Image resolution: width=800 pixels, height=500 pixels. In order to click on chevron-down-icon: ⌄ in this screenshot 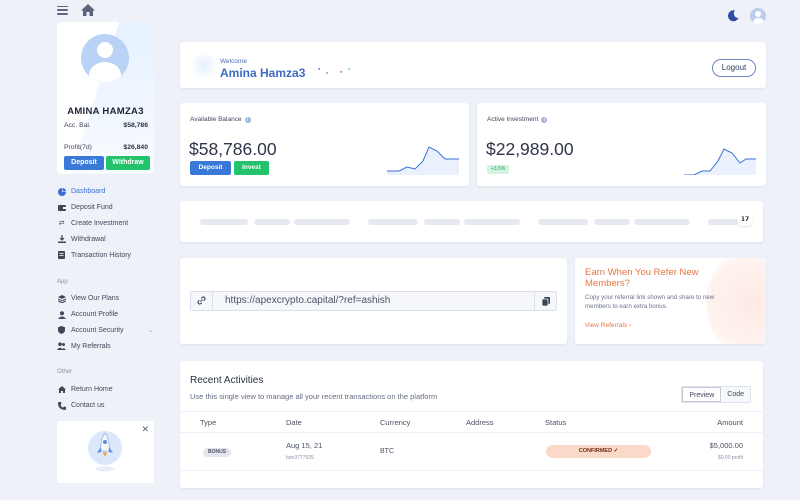, I will do `click(150, 330)`.